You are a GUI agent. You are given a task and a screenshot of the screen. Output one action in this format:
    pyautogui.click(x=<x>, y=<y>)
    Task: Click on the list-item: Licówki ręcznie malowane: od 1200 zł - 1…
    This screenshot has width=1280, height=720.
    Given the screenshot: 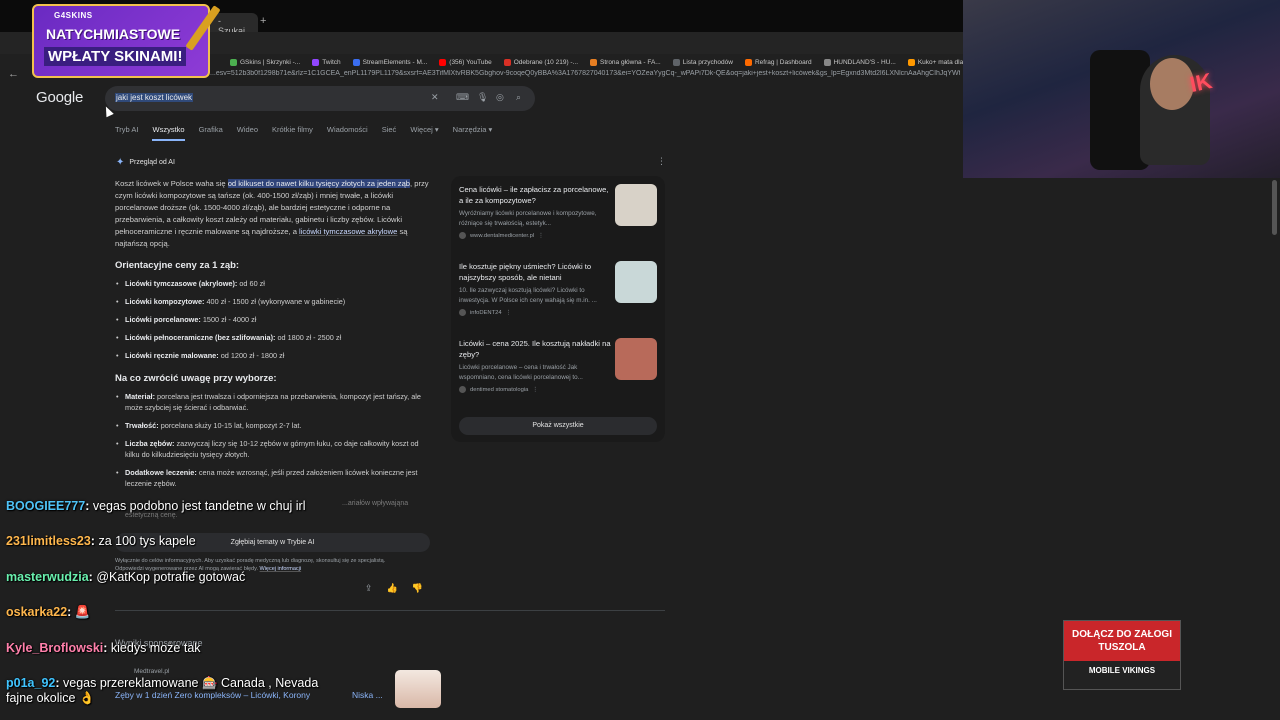 What is the action you would take?
    pyautogui.click(x=275, y=355)
    